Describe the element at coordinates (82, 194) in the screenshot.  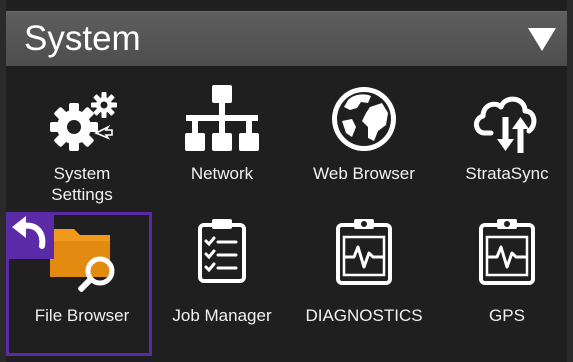
I see `tile-label-line2: Settings` at that location.